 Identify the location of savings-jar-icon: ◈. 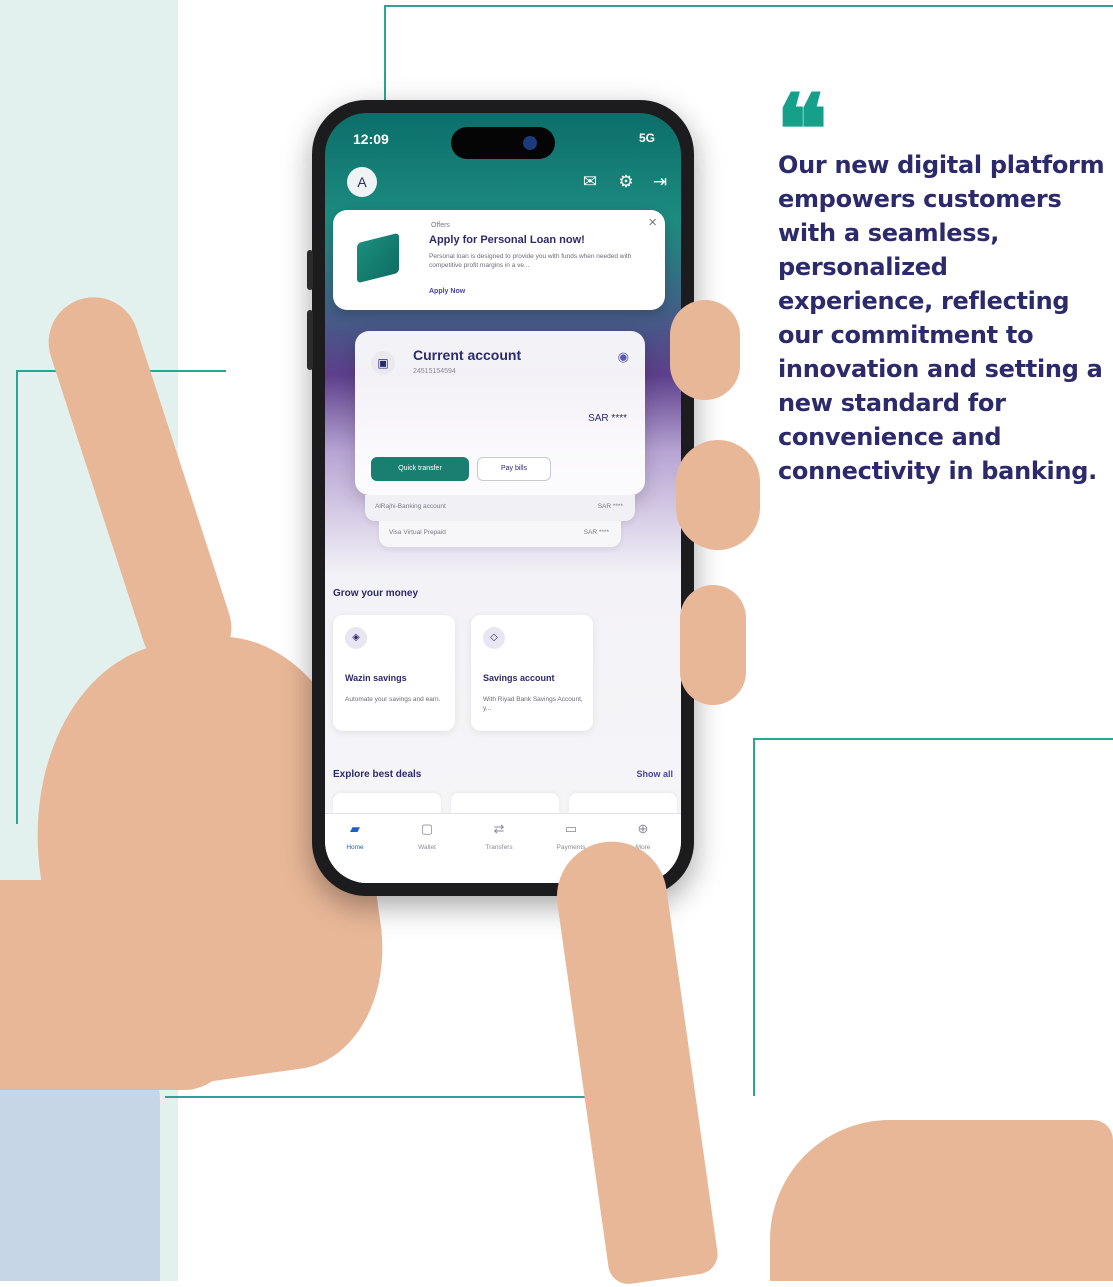
(356, 638).